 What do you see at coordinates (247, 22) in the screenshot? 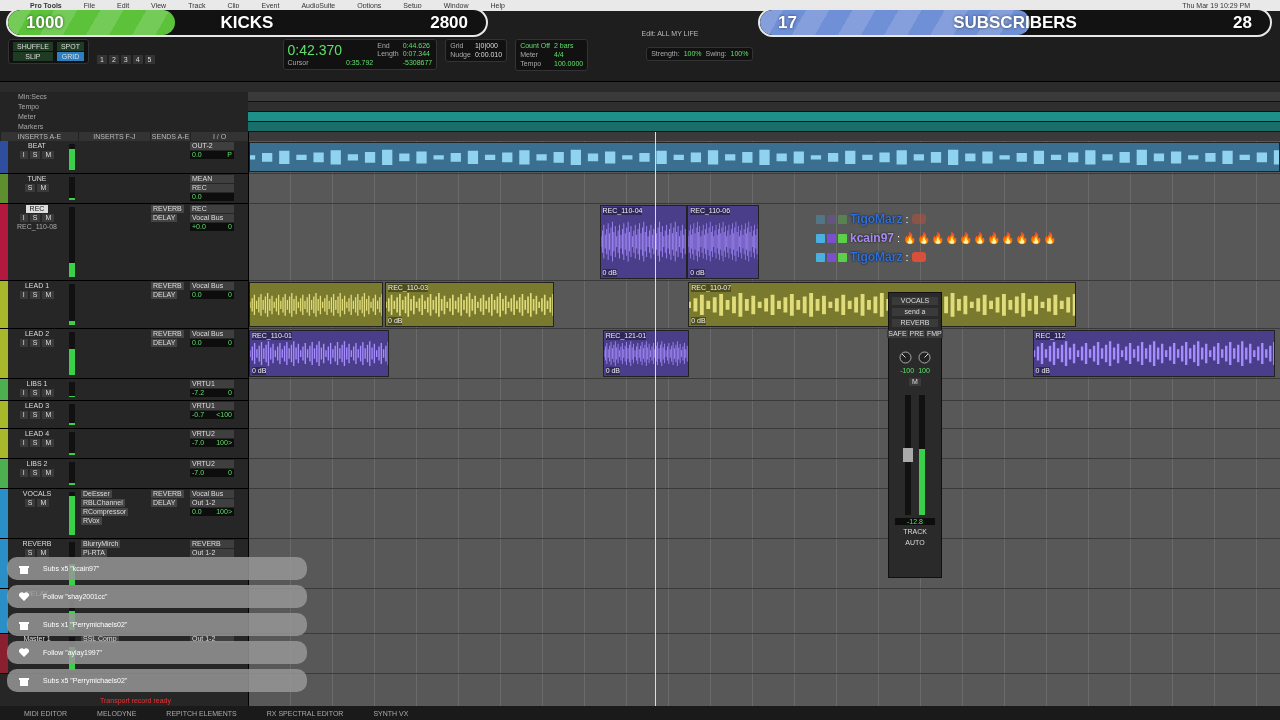
I see `goal-label: KICKS` at bounding box center [247, 22].